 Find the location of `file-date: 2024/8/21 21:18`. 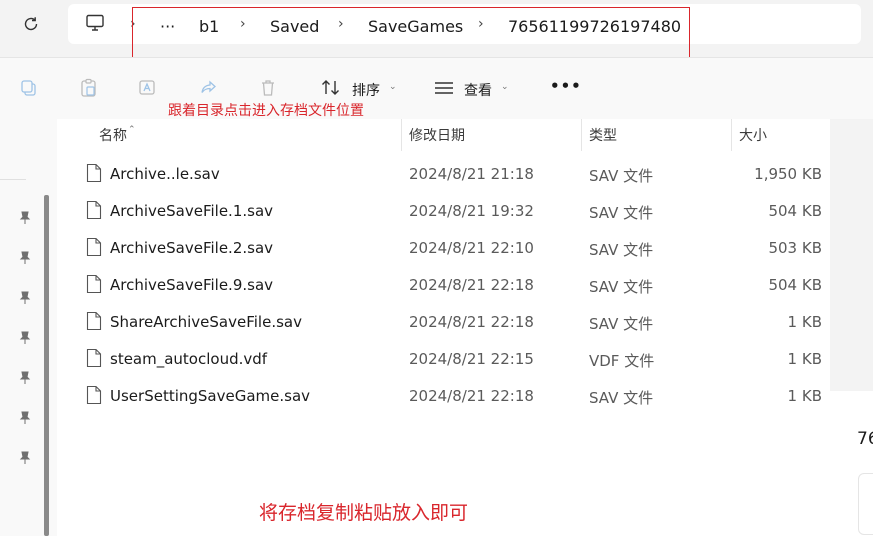

file-date: 2024/8/21 21:18 is located at coordinates (471, 174).